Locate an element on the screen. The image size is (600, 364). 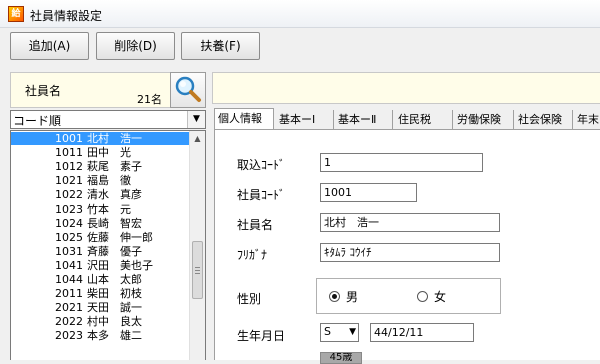
tab-social-insurance: 社会保険 is located at coordinates (544, 120).